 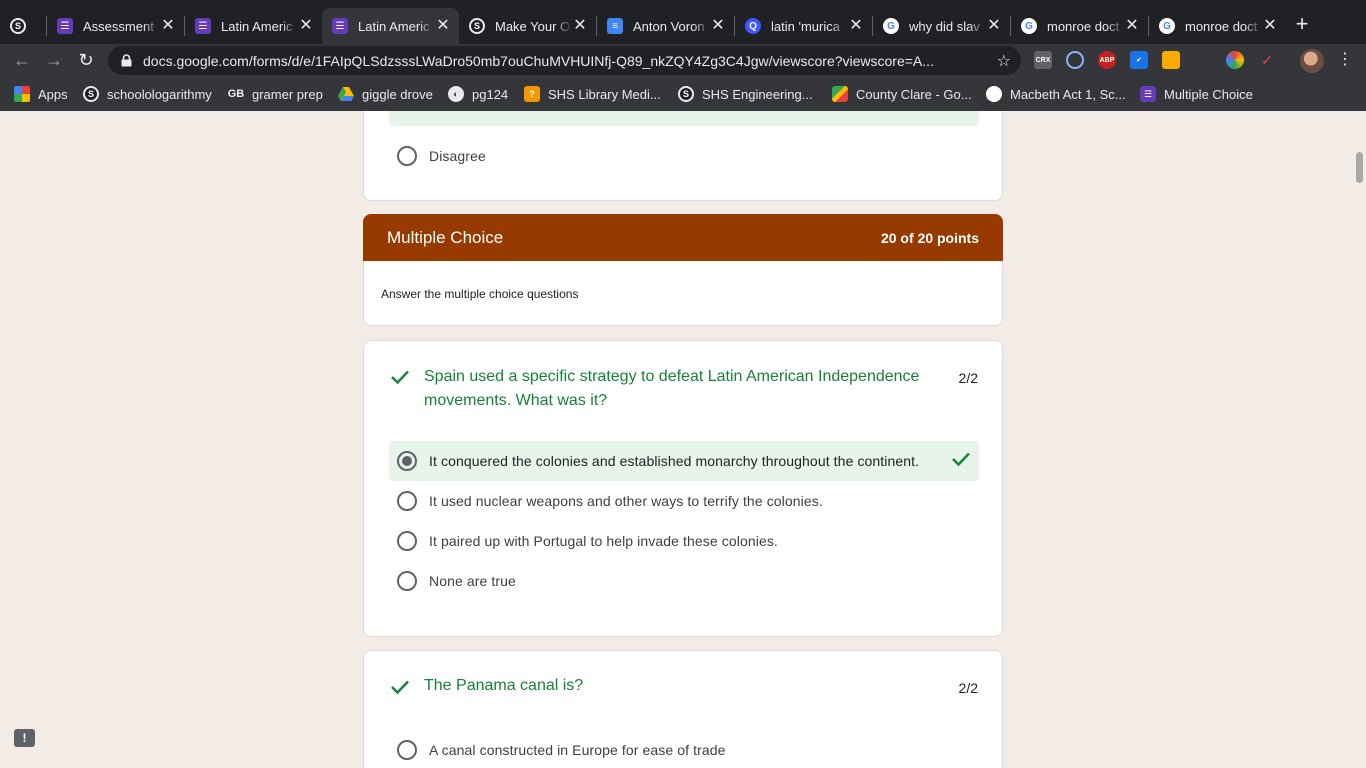 I want to click on tab-latin-america-1: ☰ Latin Americ ✕, so click(x=253, y=26).